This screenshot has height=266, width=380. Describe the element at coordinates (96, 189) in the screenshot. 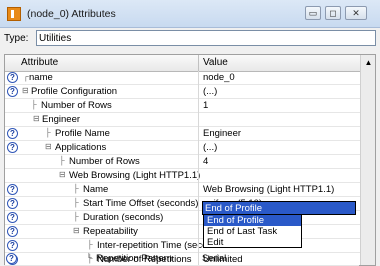

I see `attr-label: Name` at that location.